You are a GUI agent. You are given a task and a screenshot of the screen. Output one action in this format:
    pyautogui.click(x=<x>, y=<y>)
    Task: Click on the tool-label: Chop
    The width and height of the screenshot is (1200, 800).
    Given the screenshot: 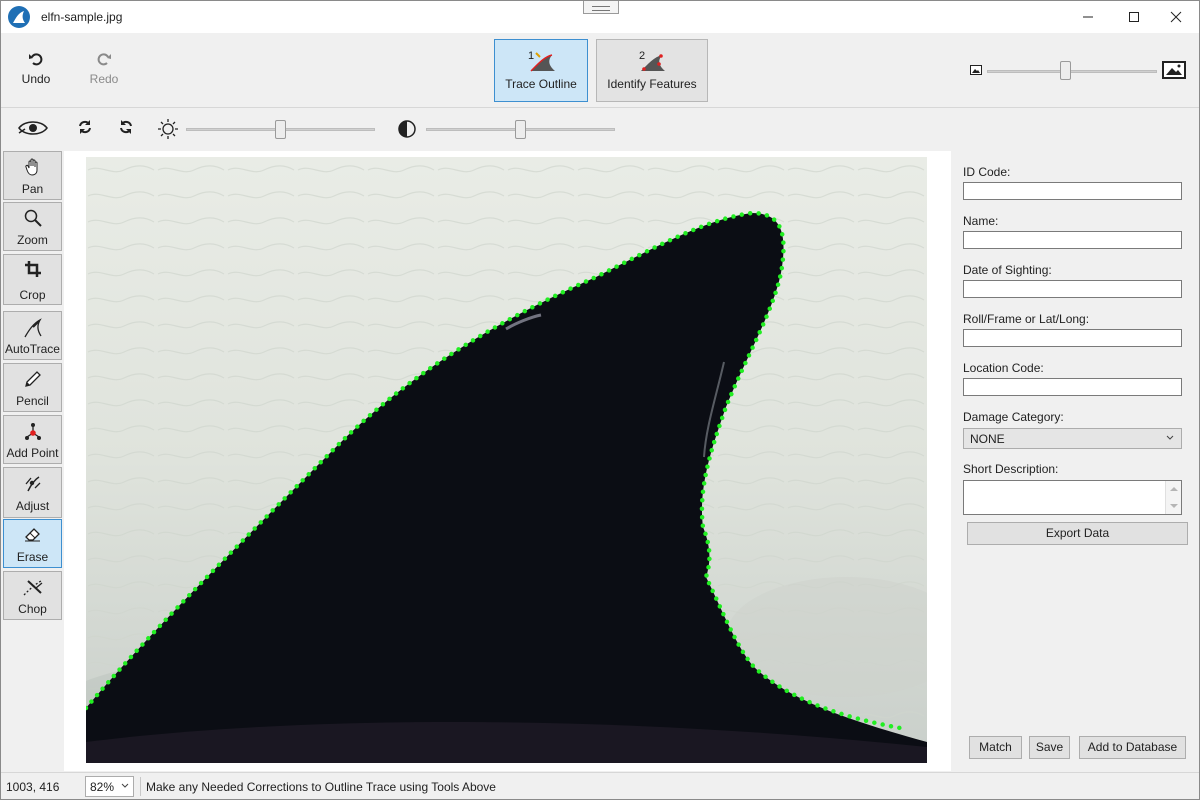 What is the action you would take?
    pyautogui.click(x=32, y=609)
    